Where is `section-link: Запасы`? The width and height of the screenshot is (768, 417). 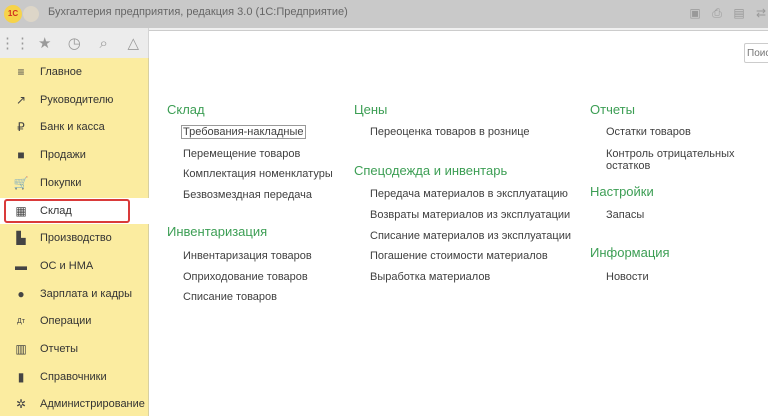
section-link: Запасы is located at coordinates (625, 215).